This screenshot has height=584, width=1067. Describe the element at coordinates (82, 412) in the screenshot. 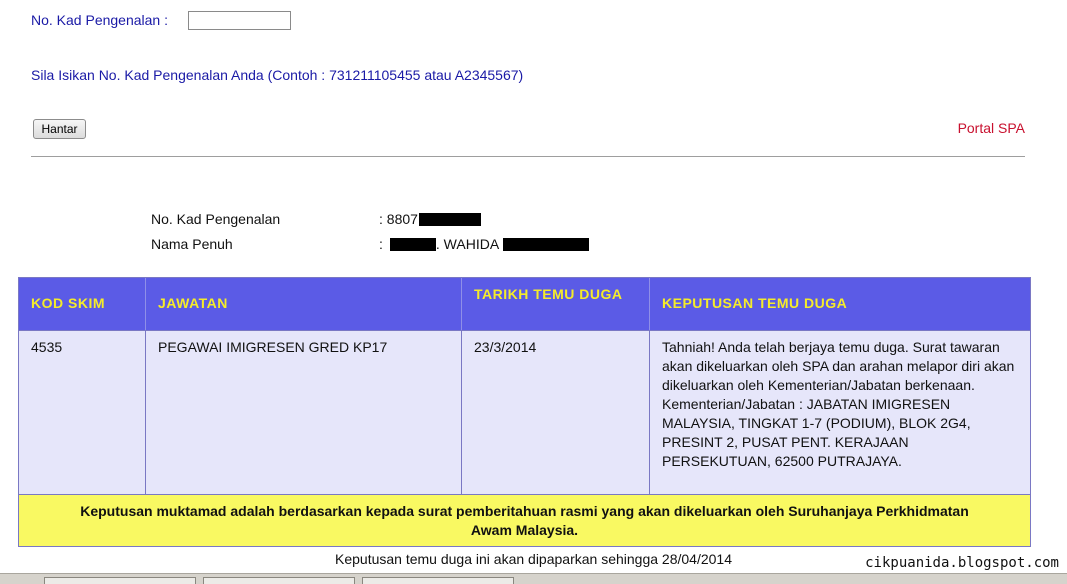

I see `cell-kod-skim: 4535` at that location.